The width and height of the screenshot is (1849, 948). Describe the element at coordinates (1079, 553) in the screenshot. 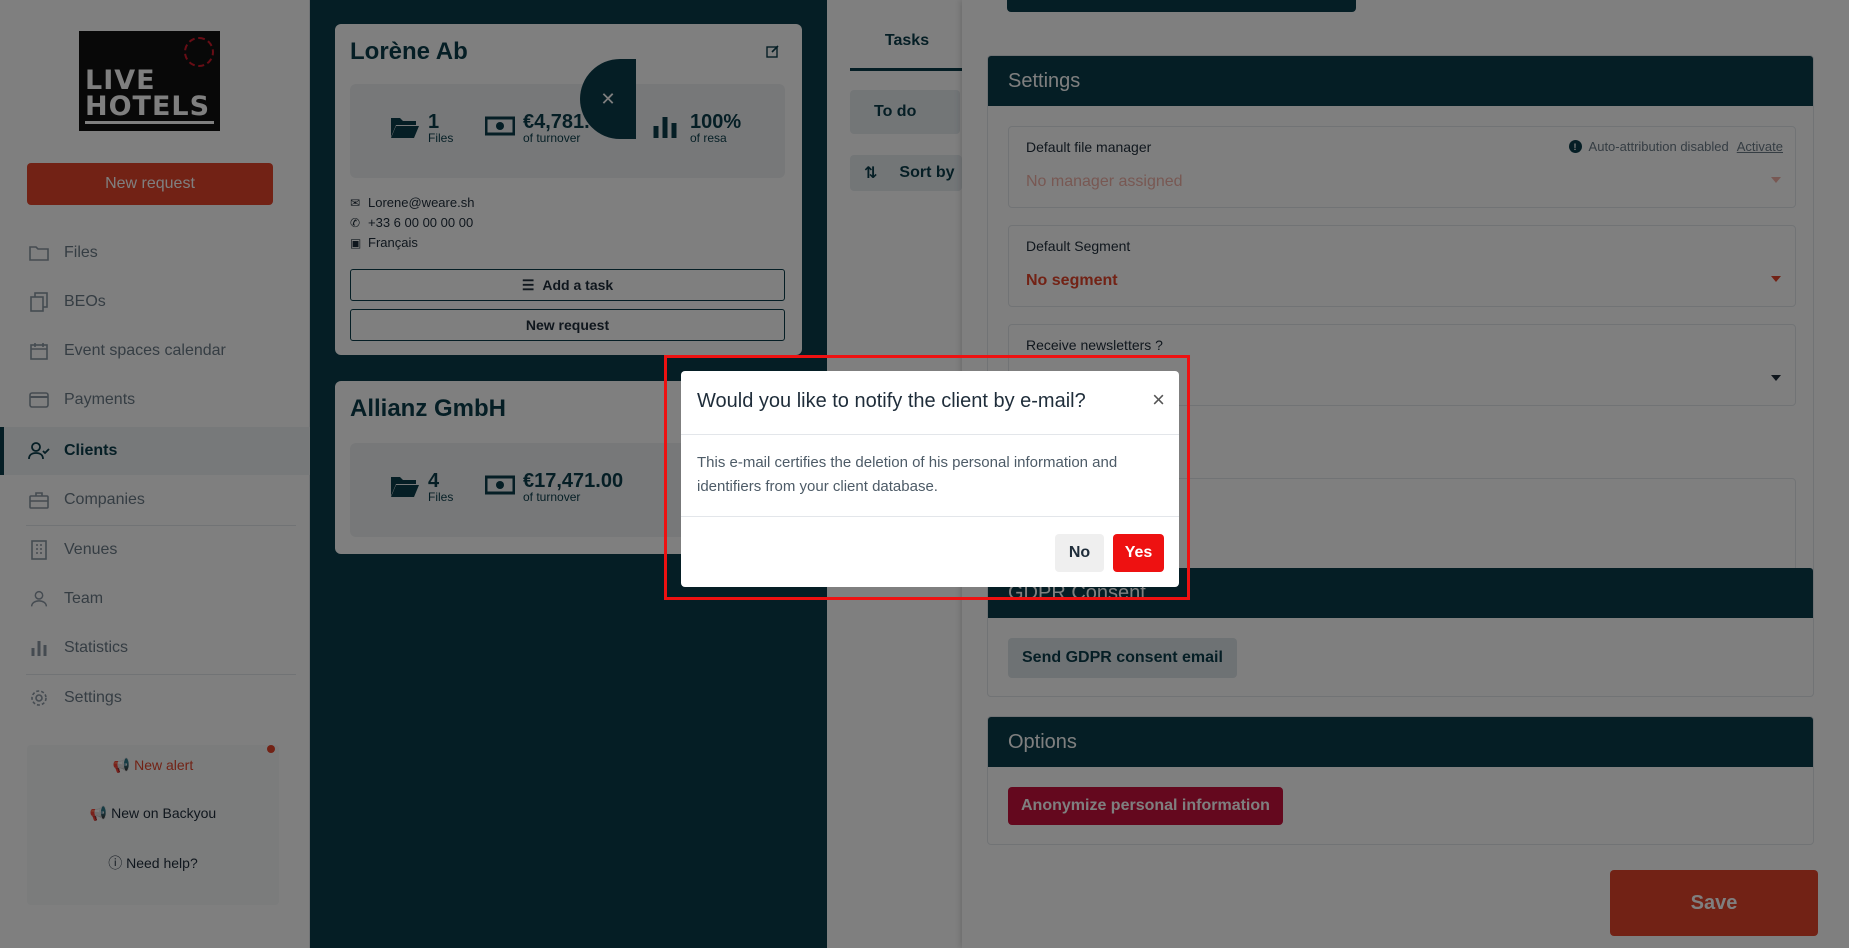

I see `no-button: No` at that location.